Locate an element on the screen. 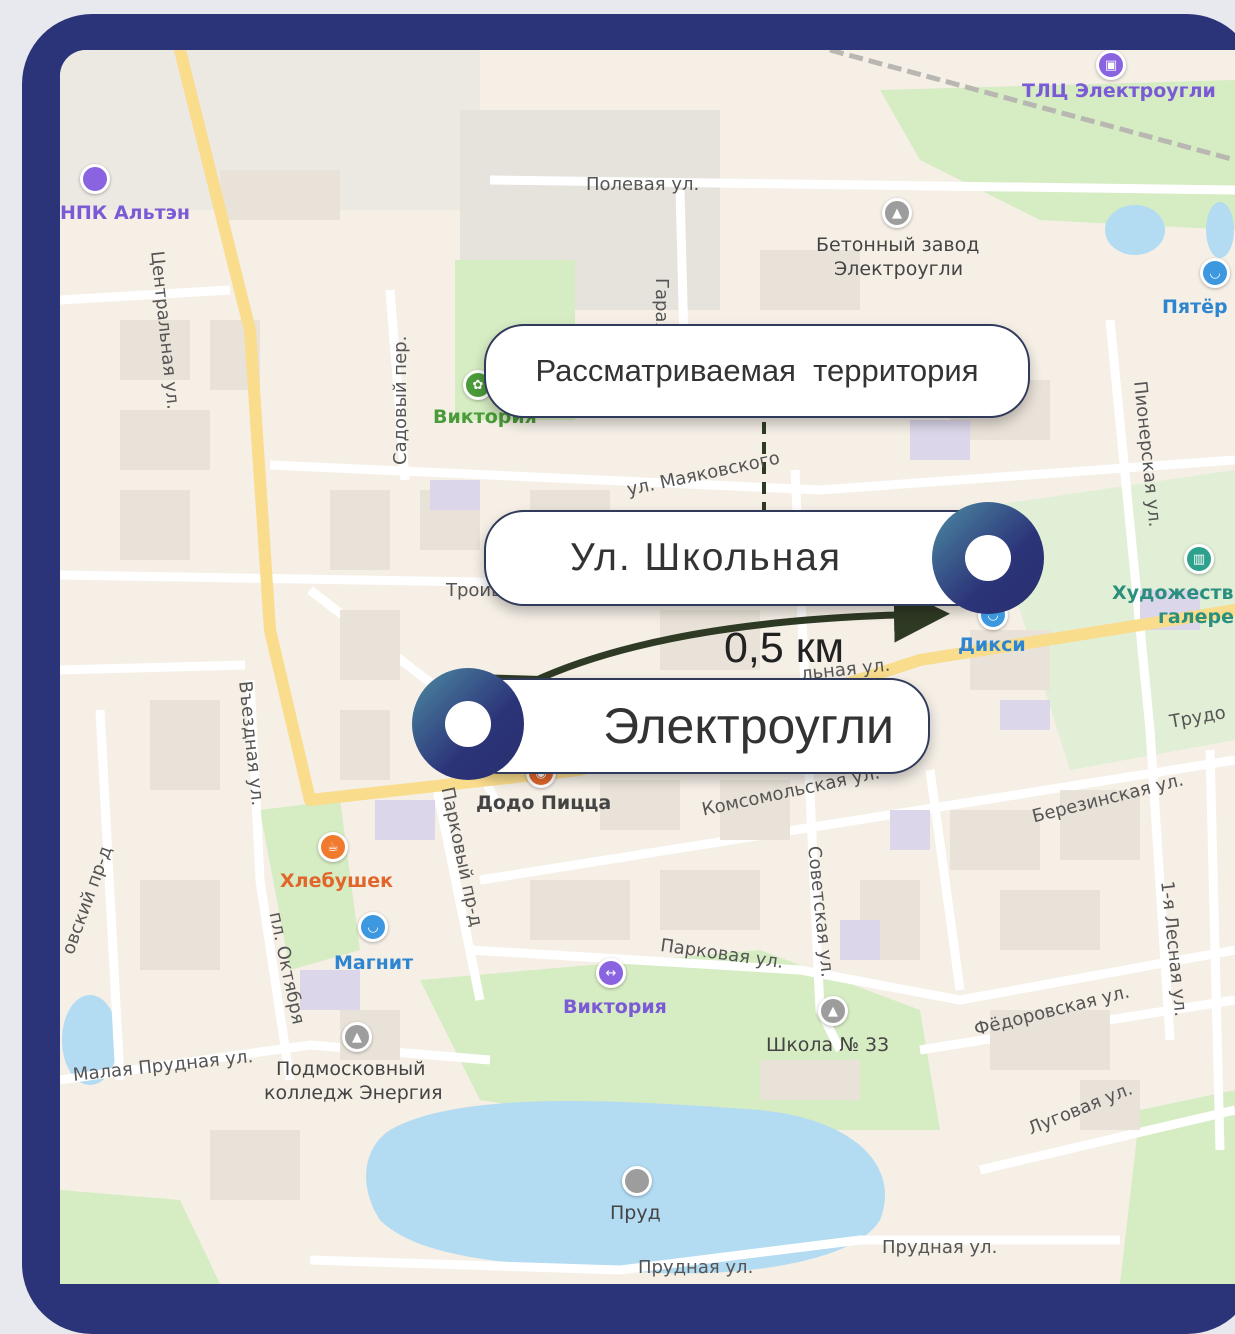 This screenshot has height=1334, width=1235. focus-area-callout: Рассматриваемая территория is located at coordinates (757, 371).